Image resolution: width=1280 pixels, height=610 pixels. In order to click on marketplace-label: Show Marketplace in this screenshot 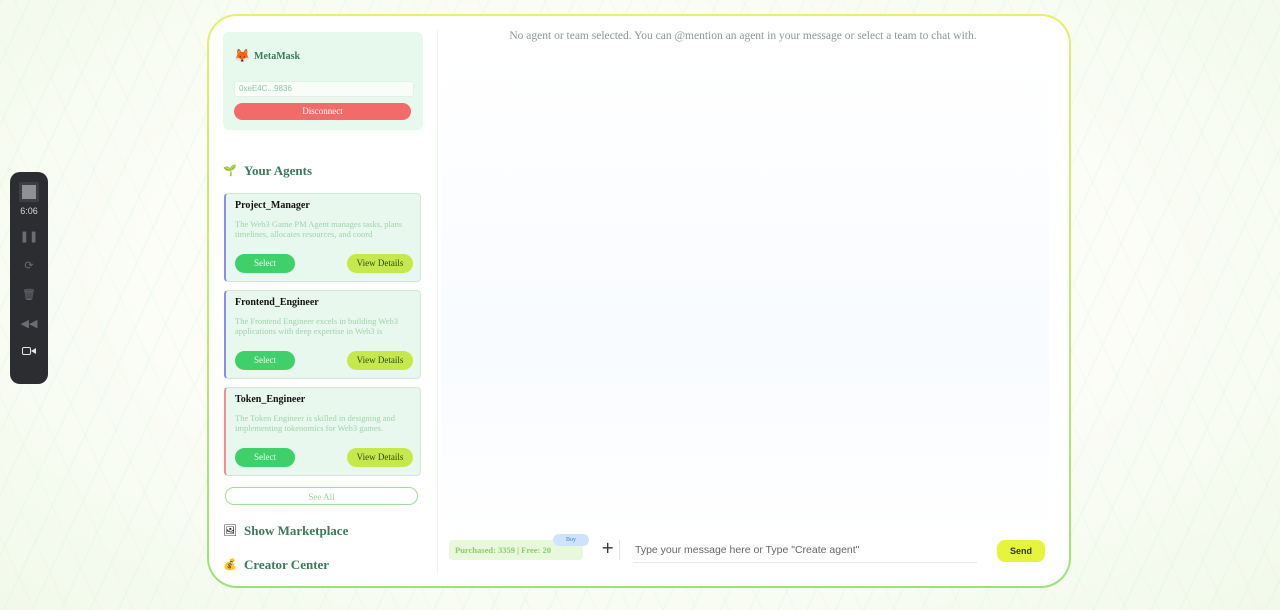, I will do `click(296, 530)`.